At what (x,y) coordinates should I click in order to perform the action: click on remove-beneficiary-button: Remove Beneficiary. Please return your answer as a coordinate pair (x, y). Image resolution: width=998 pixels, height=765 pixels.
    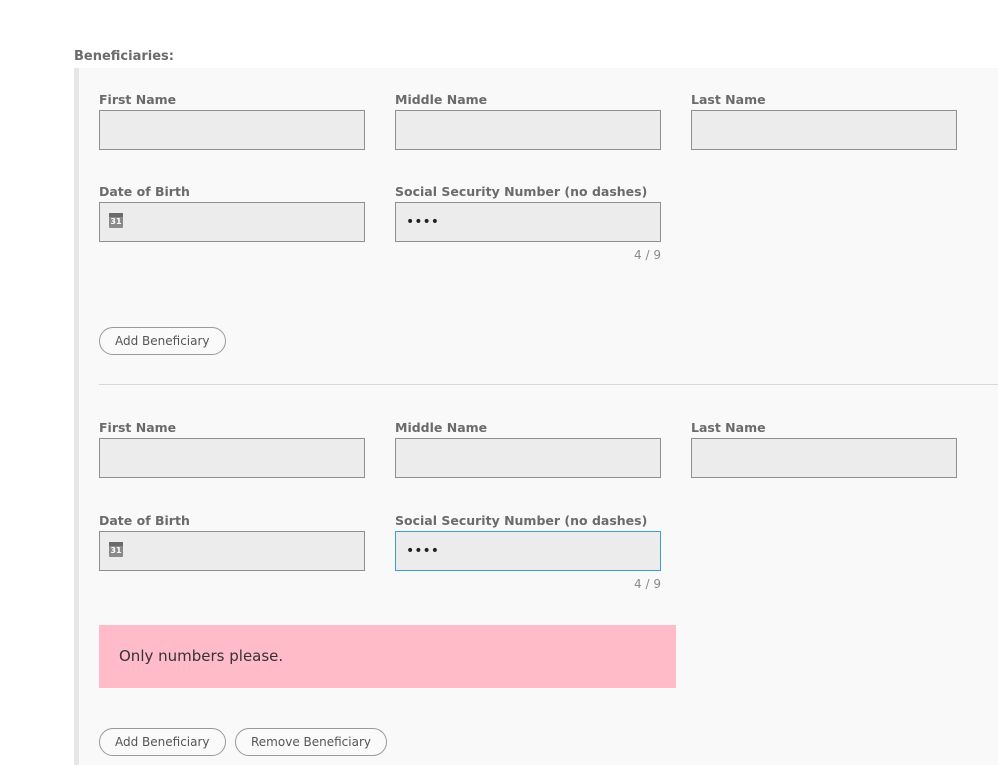
    Looking at the image, I should click on (311, 742).